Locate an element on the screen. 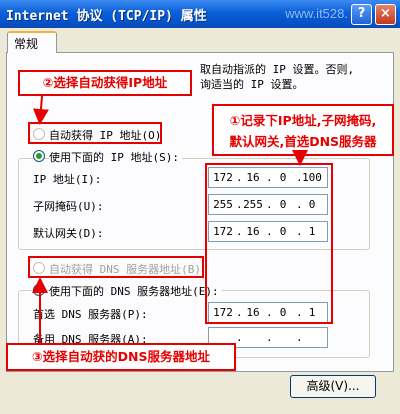  step2-callout: ②选择自动获得IP地址 is located at coordinates (105, 83).